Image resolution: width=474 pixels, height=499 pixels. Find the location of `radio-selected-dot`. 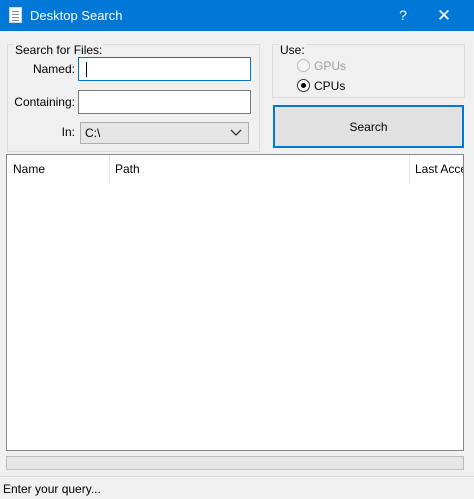

radio-selected-dot is located at coordinates (303, 85).